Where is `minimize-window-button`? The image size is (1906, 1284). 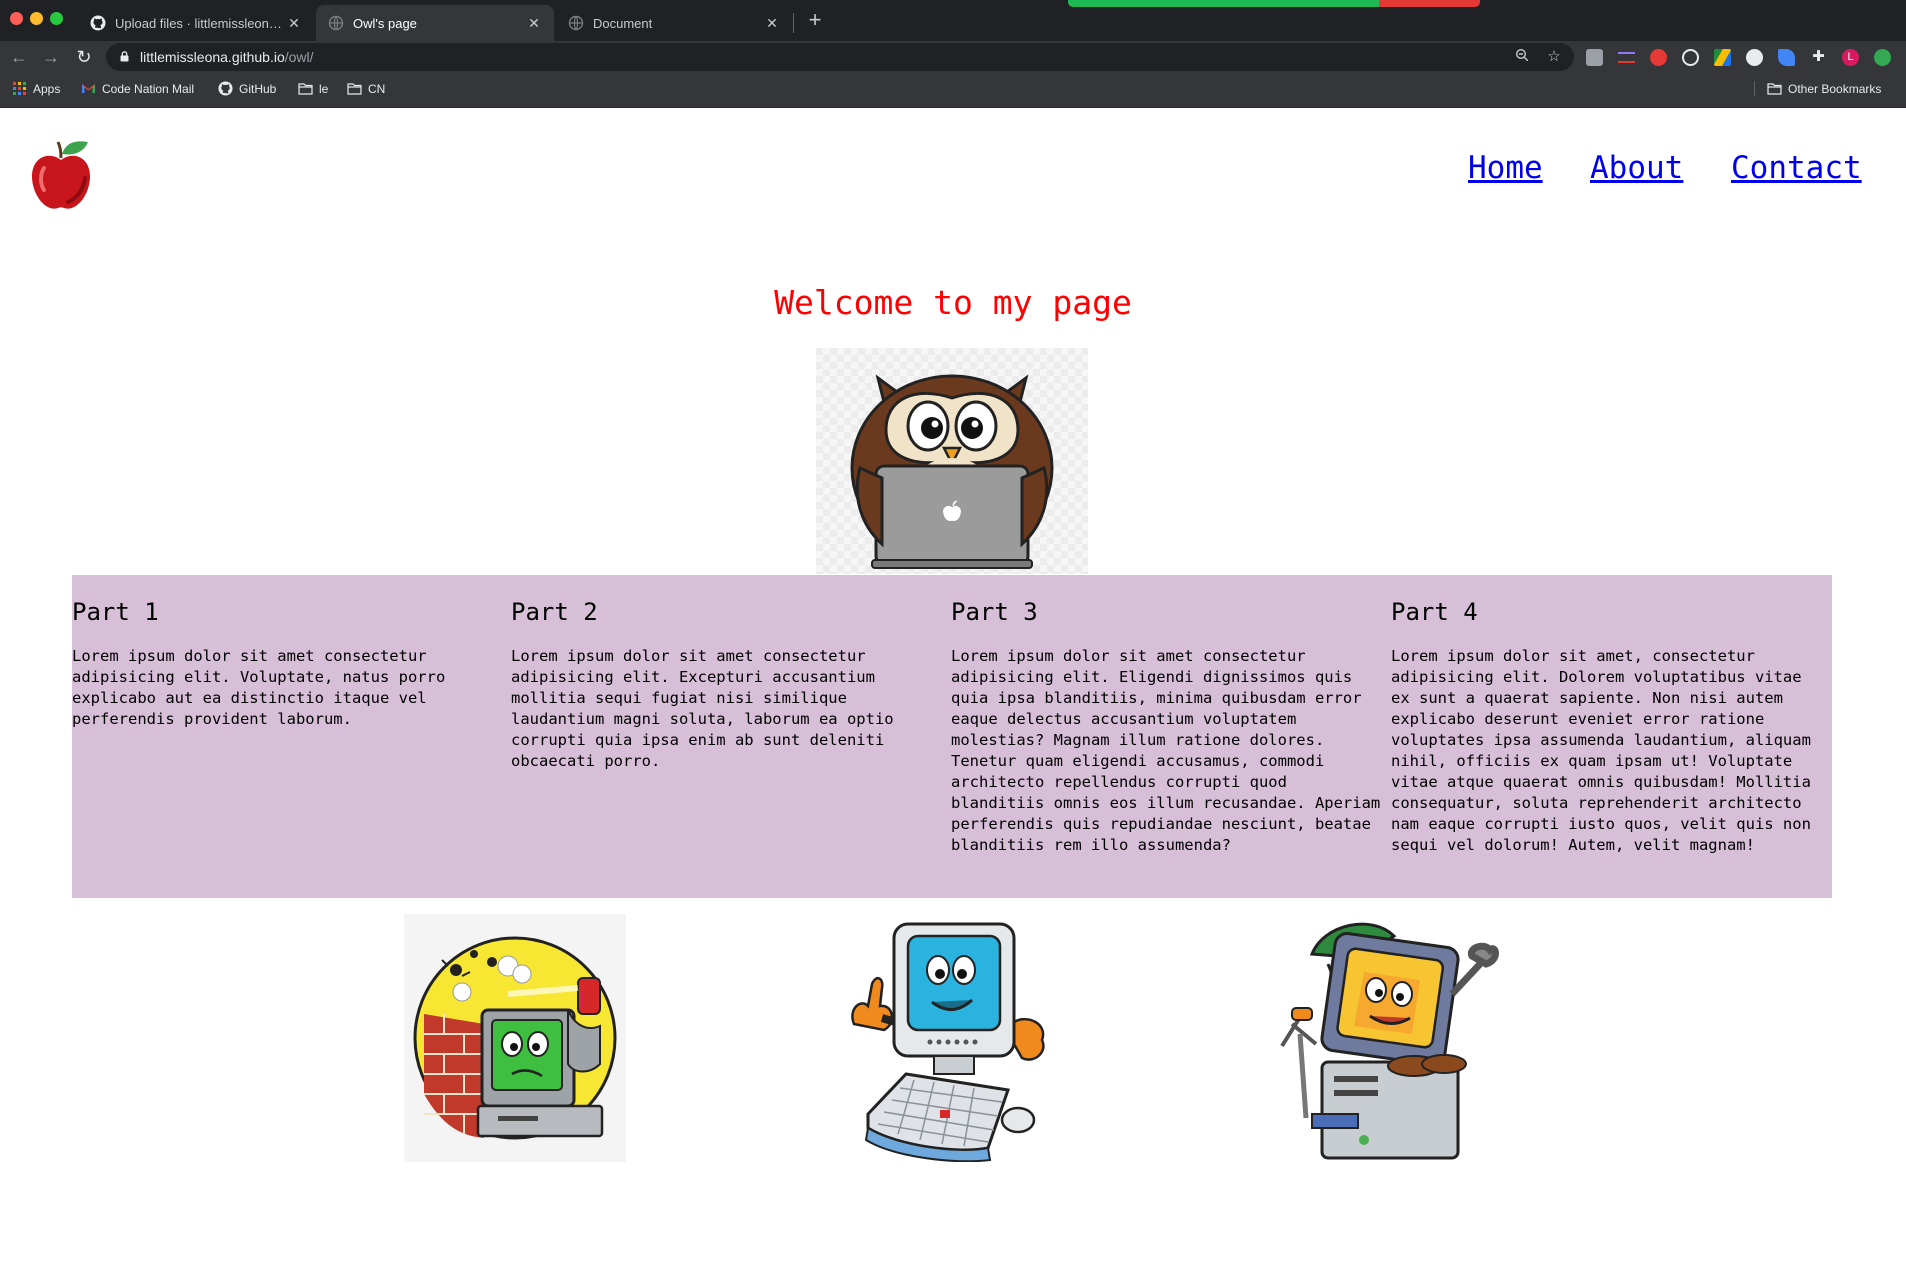 minimize-window-button is located at coordinates (36, 18).